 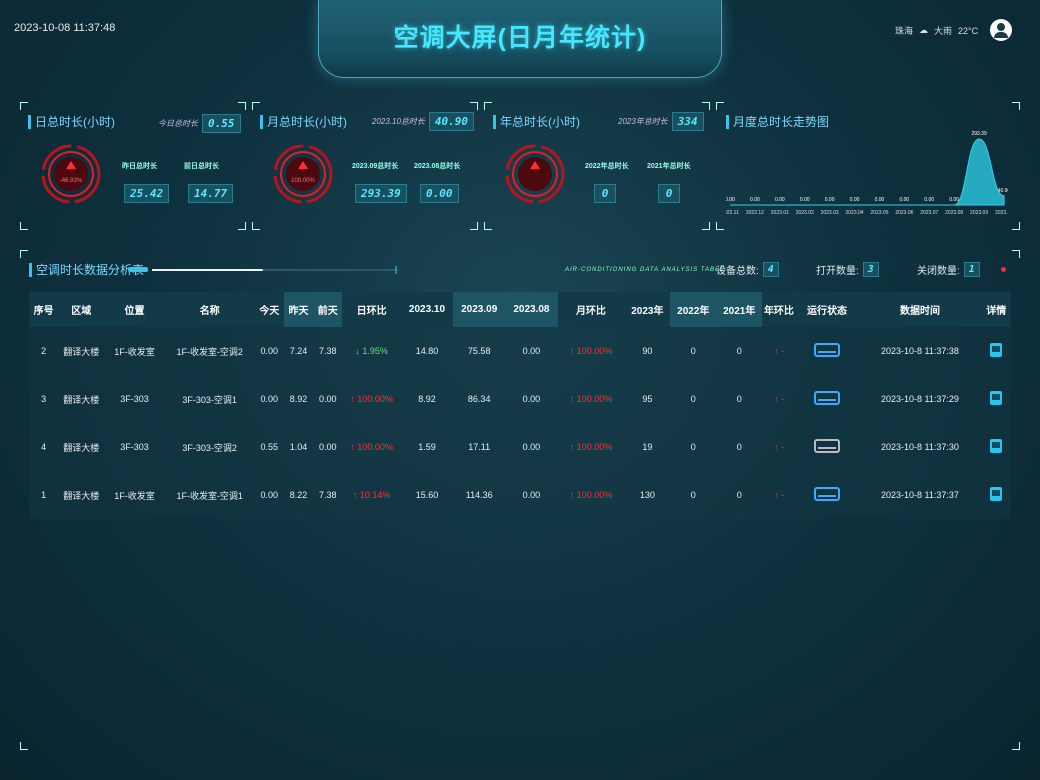 I want to click on trend-x-tick-label: 2023.07, so click(x=929, y=213).